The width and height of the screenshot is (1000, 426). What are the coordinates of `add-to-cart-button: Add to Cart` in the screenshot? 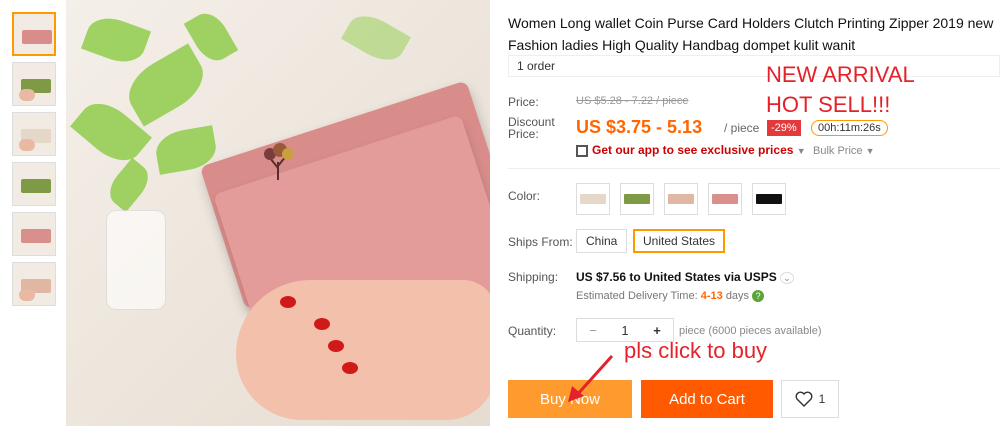 It's located at (707, 399).